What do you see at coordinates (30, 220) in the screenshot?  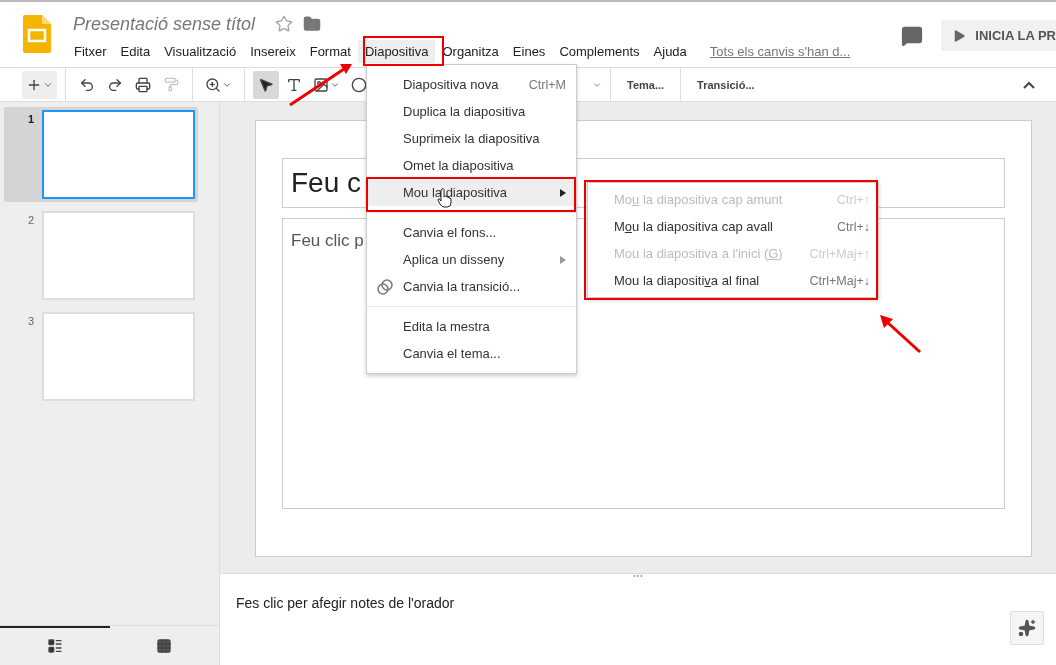 I see `slide-number: 2` at bounding box center [30, 220].